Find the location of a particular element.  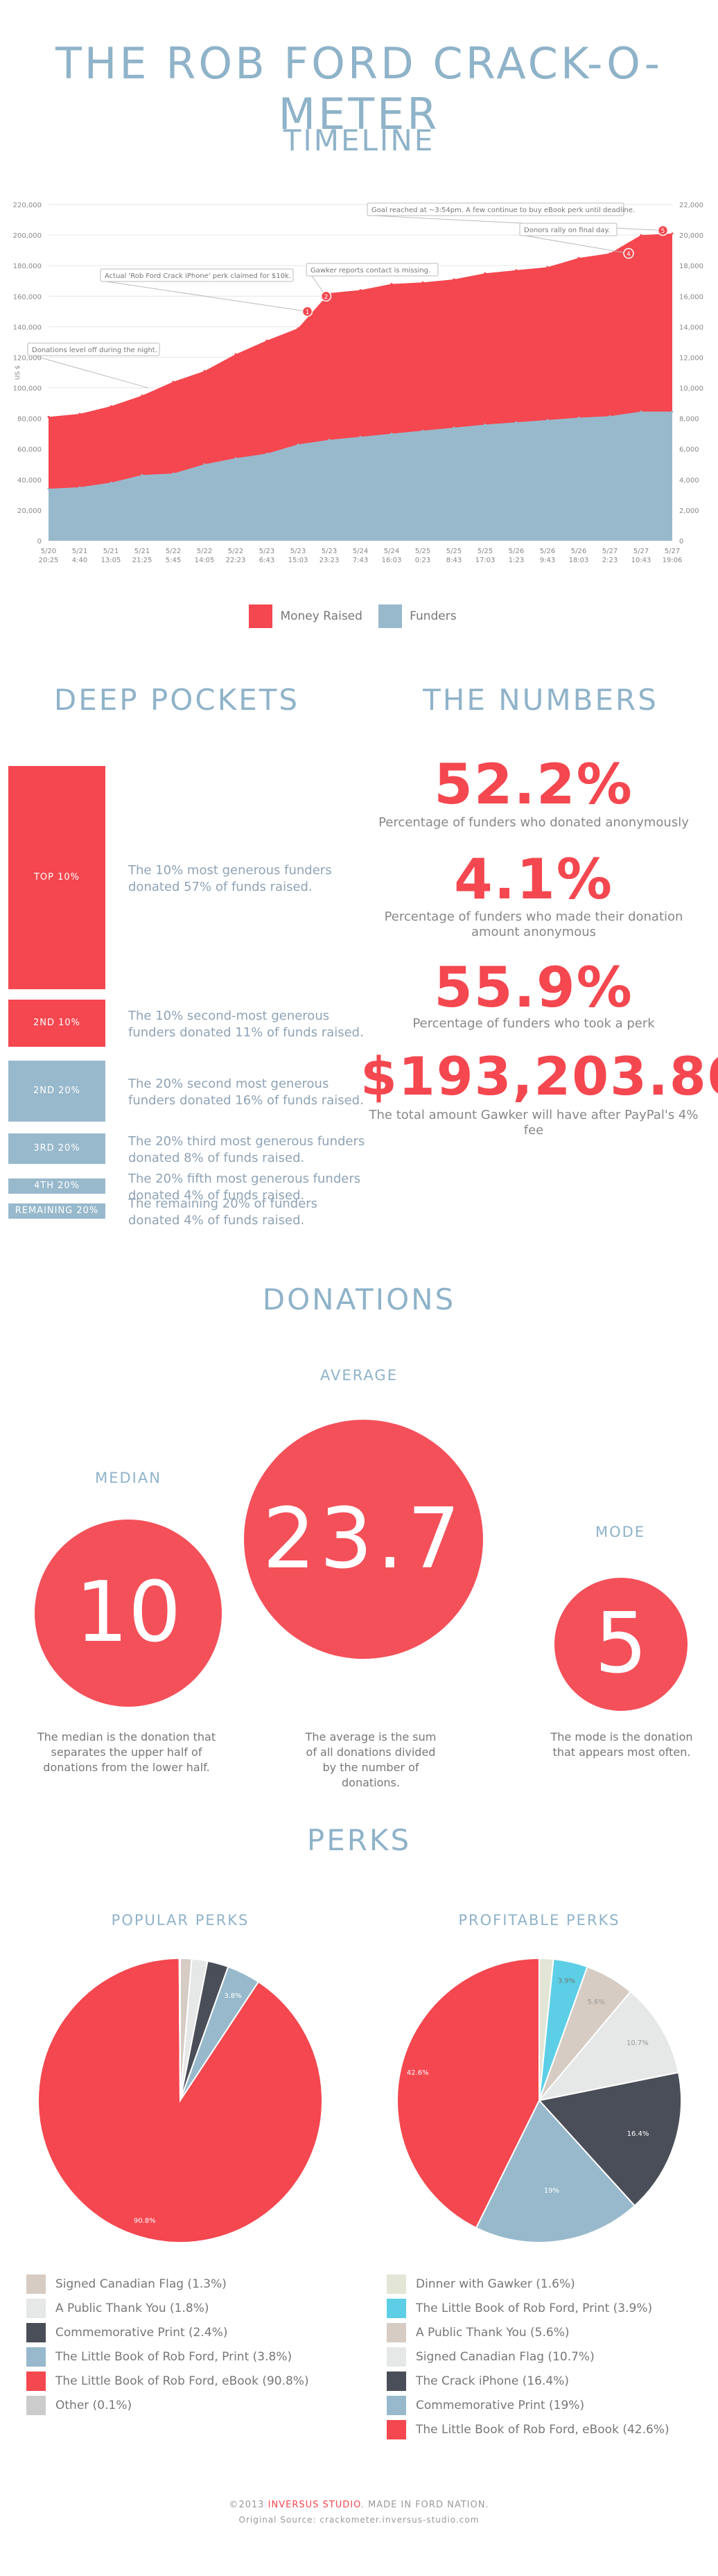

x-tick-date: 5/25 is located at coordinates (485, 551).